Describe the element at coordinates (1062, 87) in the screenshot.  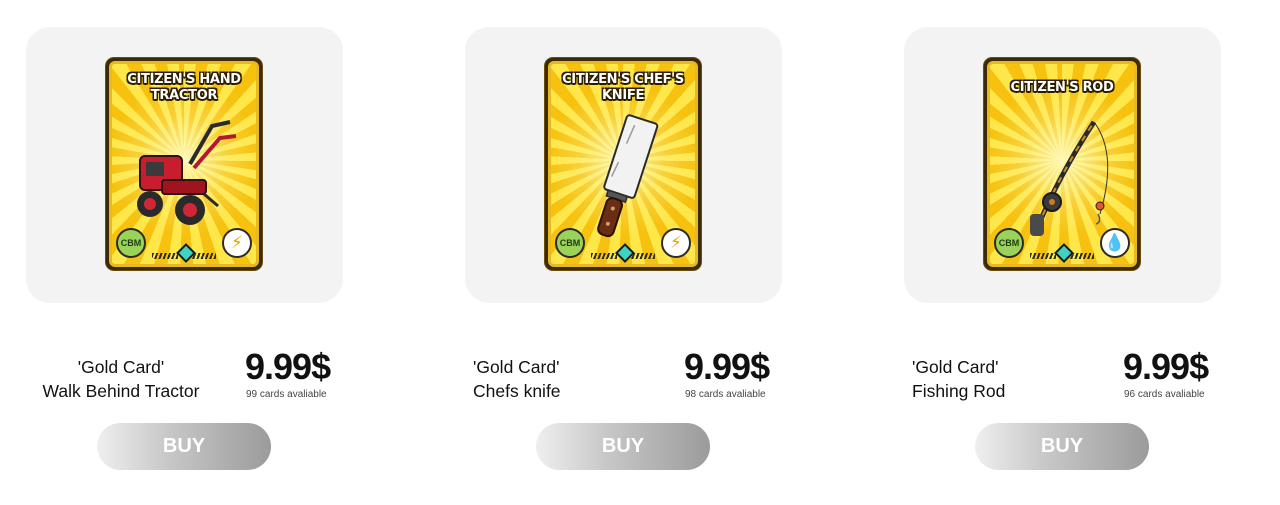
I see `card-title: CITIZEN'S ROD` at that location.